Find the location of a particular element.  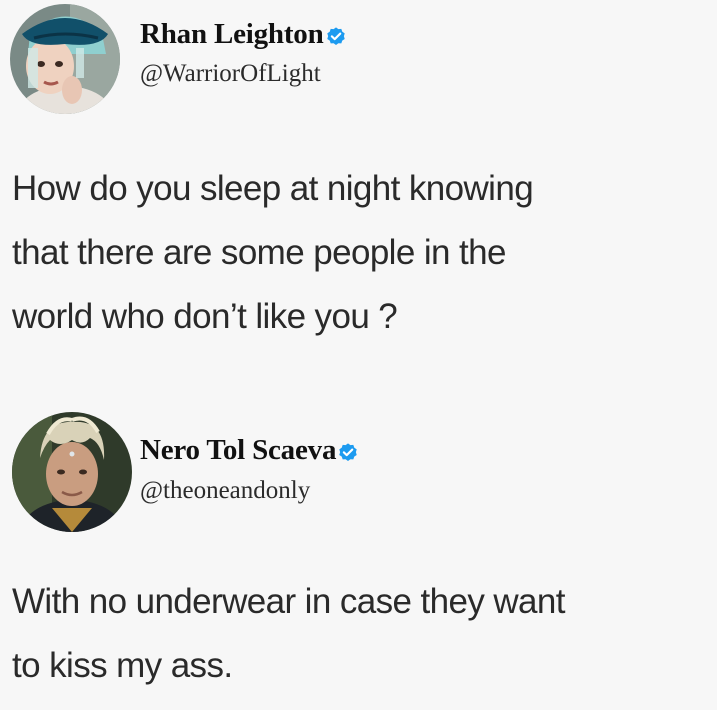

tweet-text-line: With no underwear in case they want is located at coordinates (289, 601).